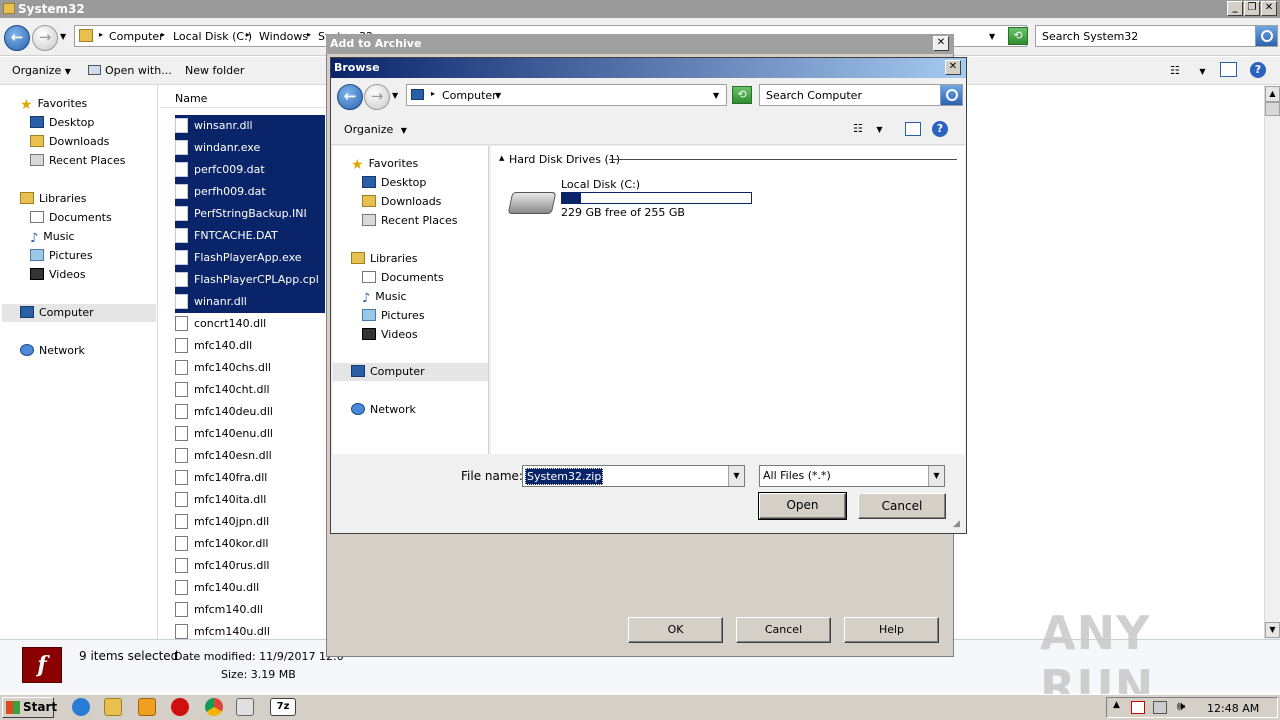 Image resolution: width=1280 pixels, height=720 pixels. I want to click on network-tray-icon, so click(1160, 707).